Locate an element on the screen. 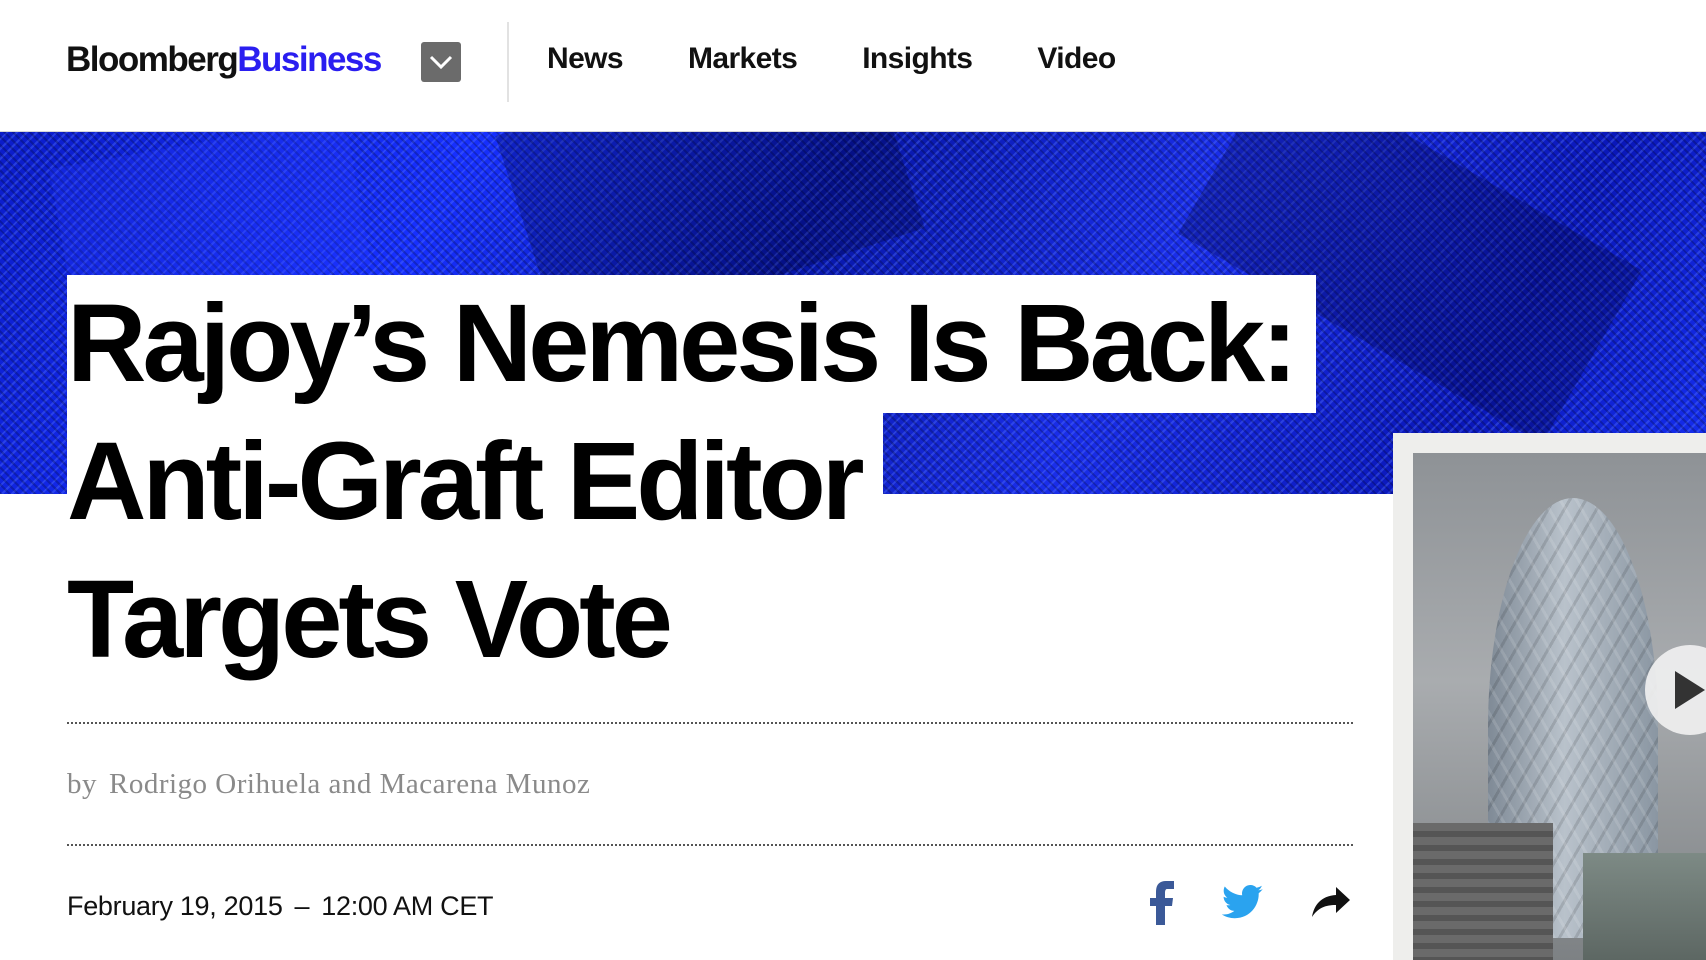 This screenshot has height=960, width=1706. headline-line: Rajoy’s Nemesis Is Back: is located at coordinates (691, 344).